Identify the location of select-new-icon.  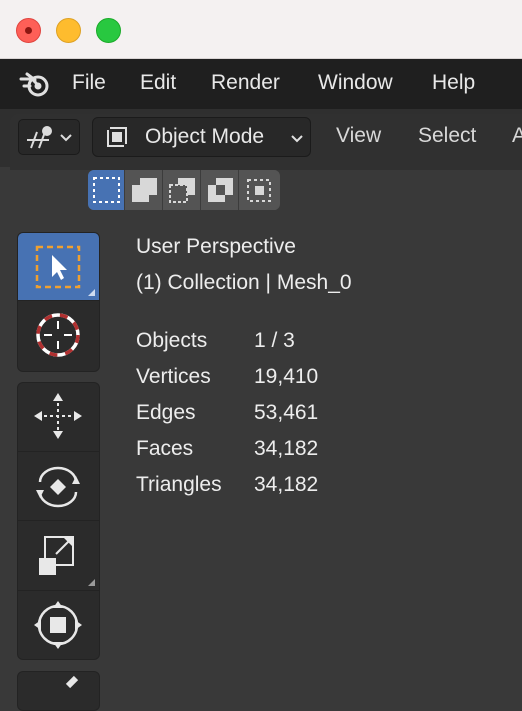
(106, 190).